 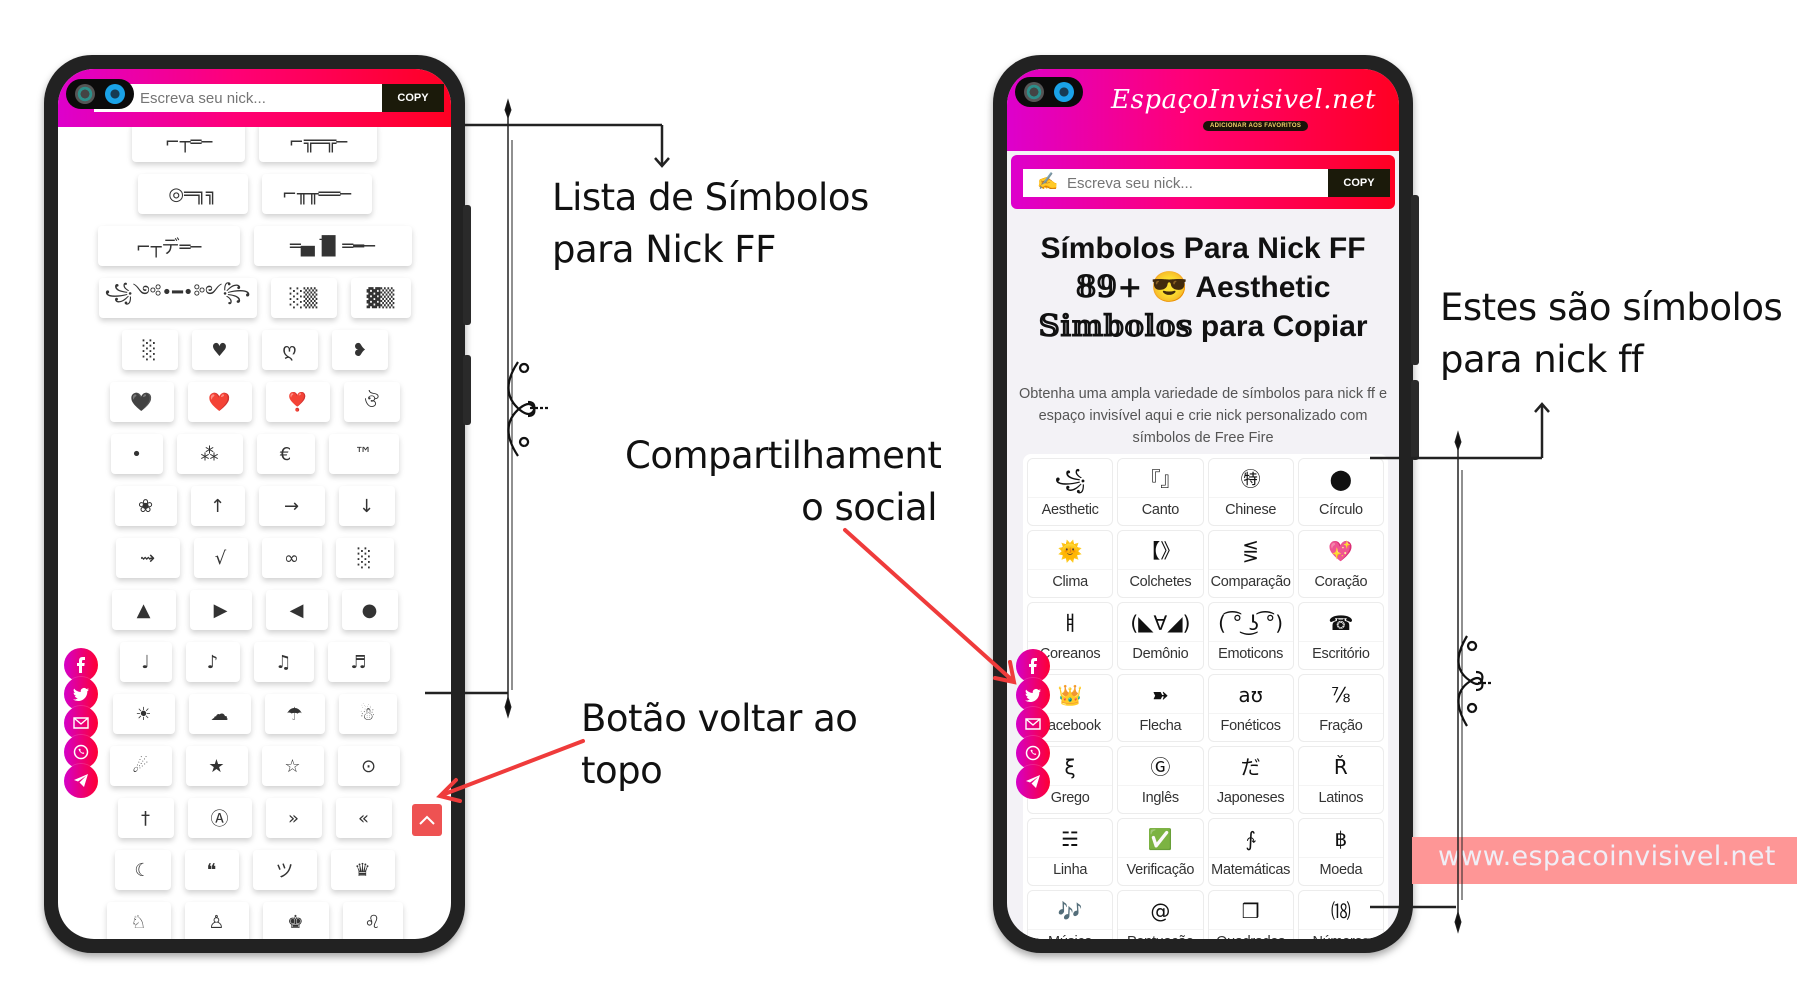 I want to click on symbol-button: ツ, so click(x=284, y=870).